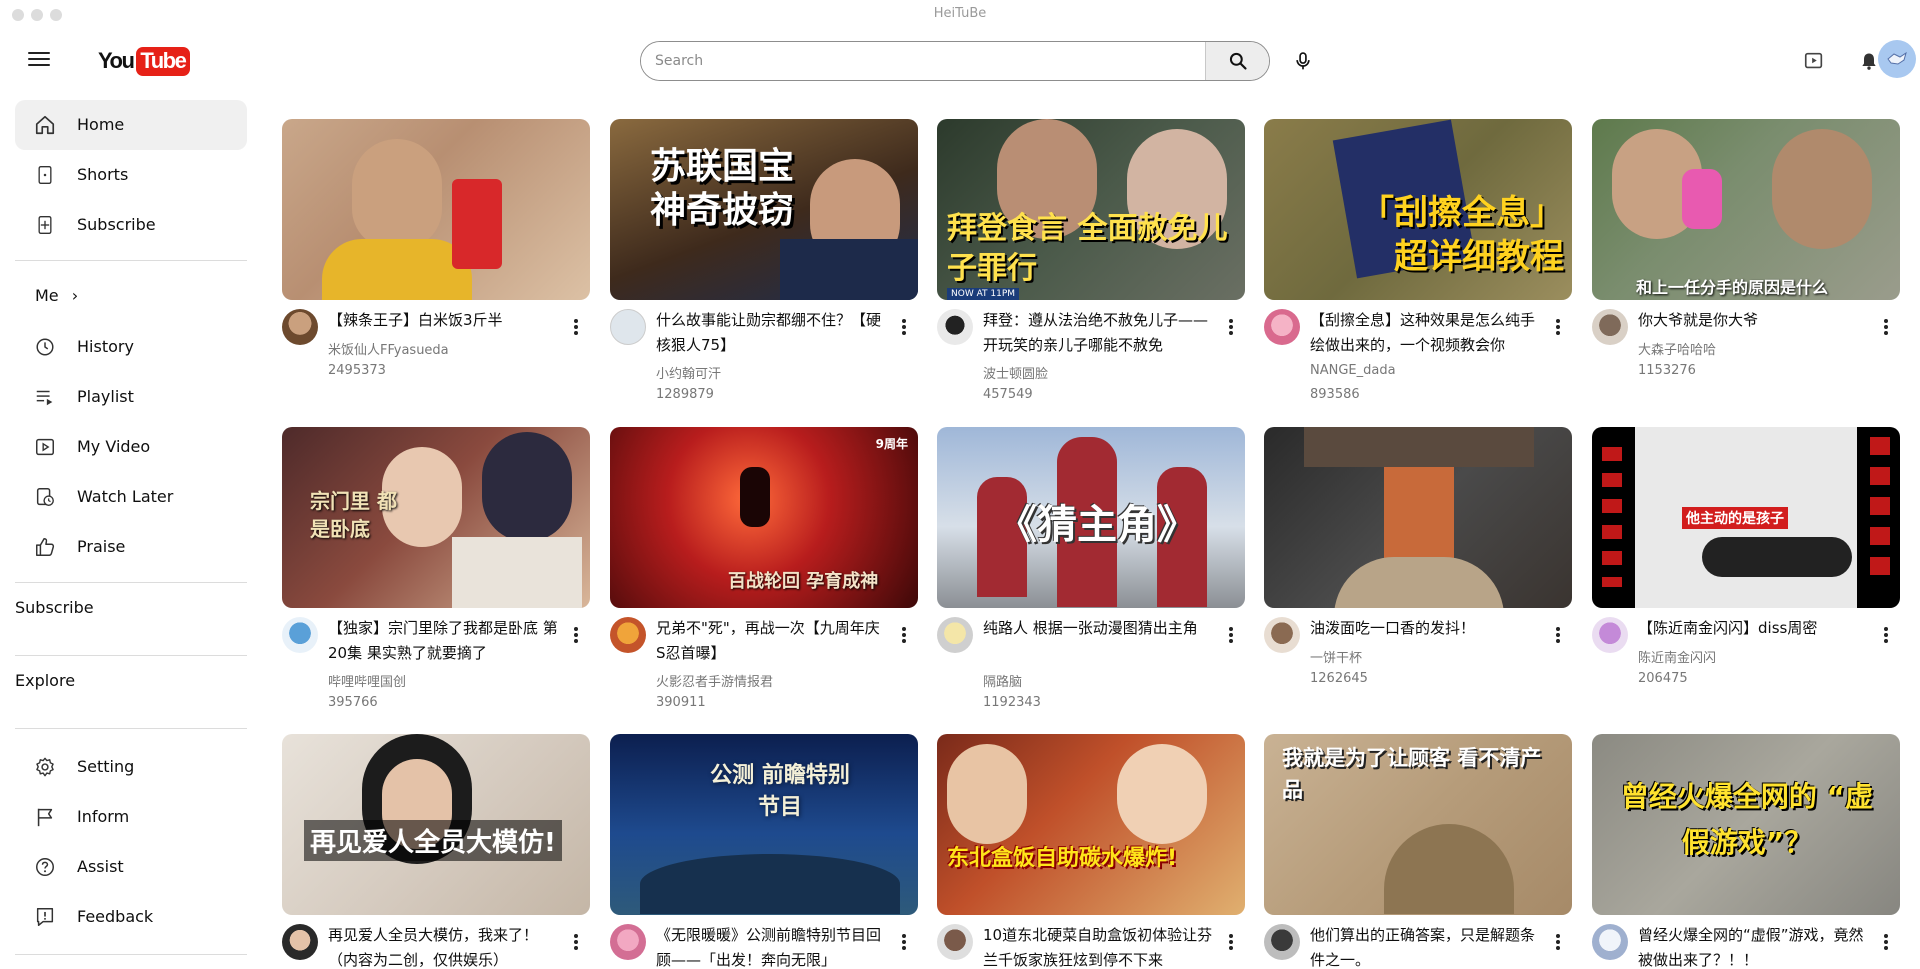 The image size is (1920, 969). Describe the element at coordinates (1732, 287) in the screenshot. I see `thumbnail-caption: 和上一任分手的原因是什么` at that location.